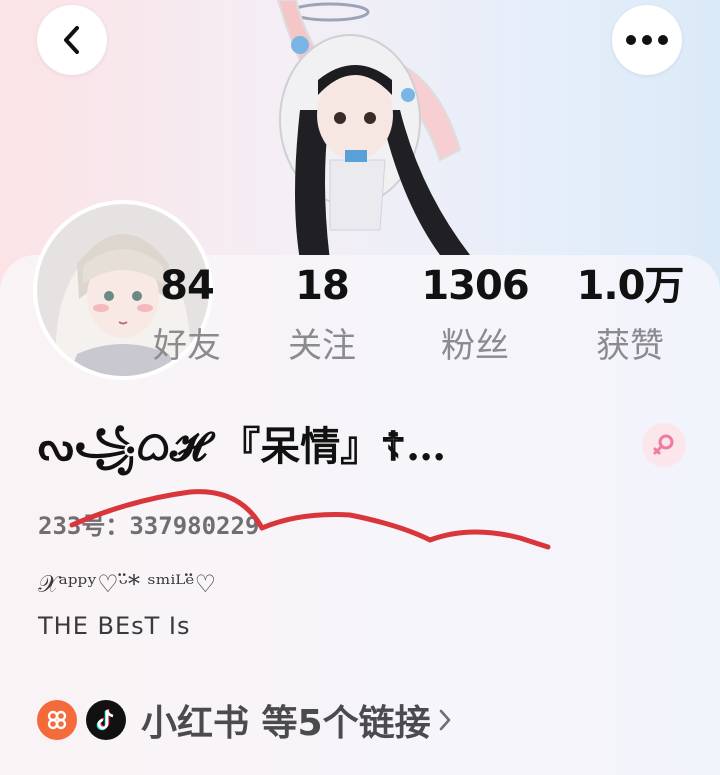 The image size is (720, 775). Describe the element at coordinates (57, 720) in the screenshot. I see `xiaohongshu-icon` at that location.